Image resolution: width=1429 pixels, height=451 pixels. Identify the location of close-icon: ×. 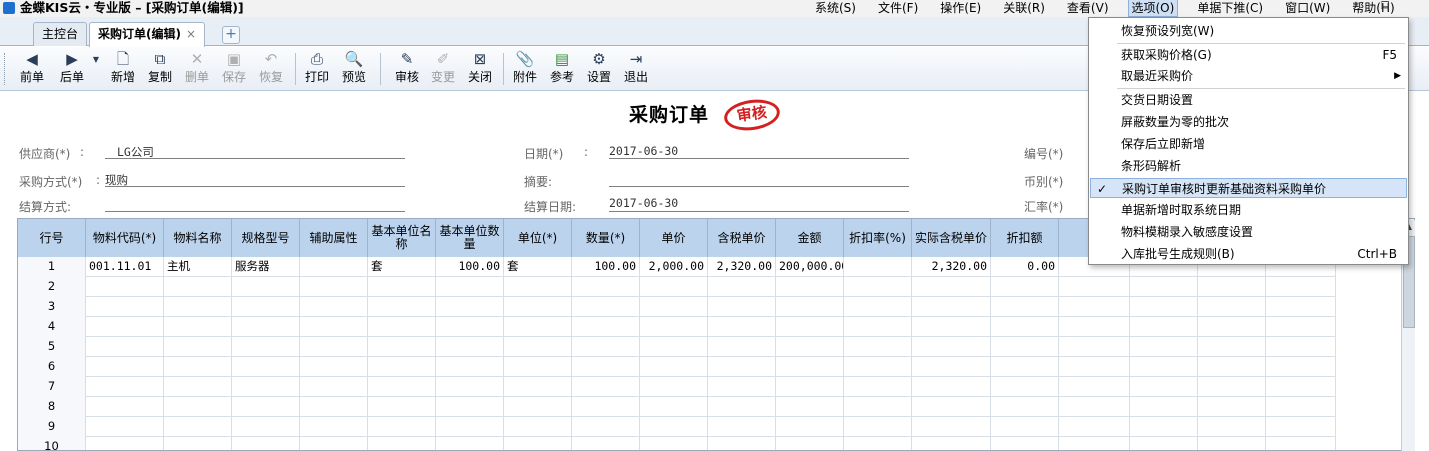
(191, 34).